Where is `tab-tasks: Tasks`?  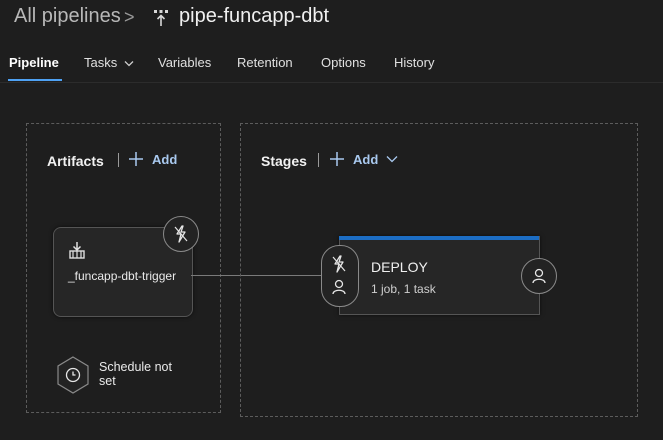 tab-tasks: Tasks is located at coordinates (109, 62).